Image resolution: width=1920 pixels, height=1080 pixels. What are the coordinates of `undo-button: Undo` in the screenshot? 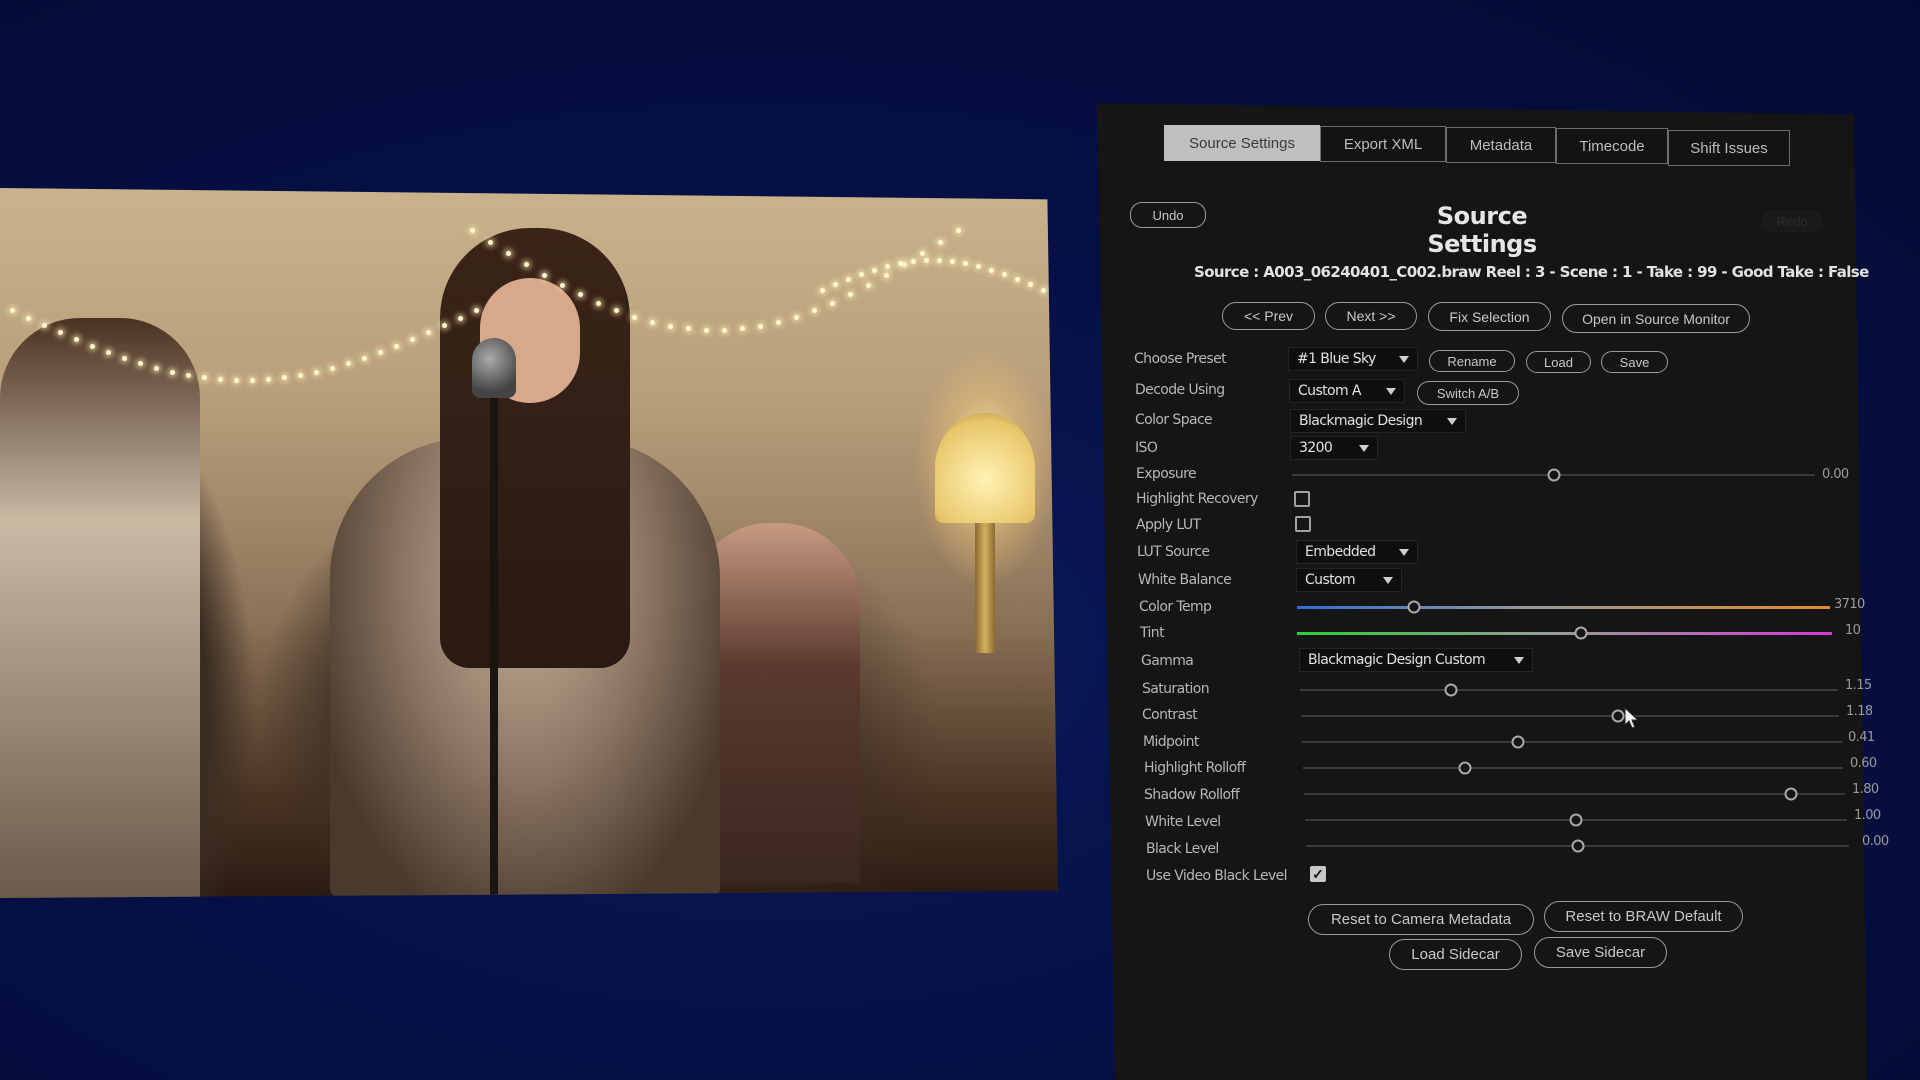 It's located at (1168, 215).